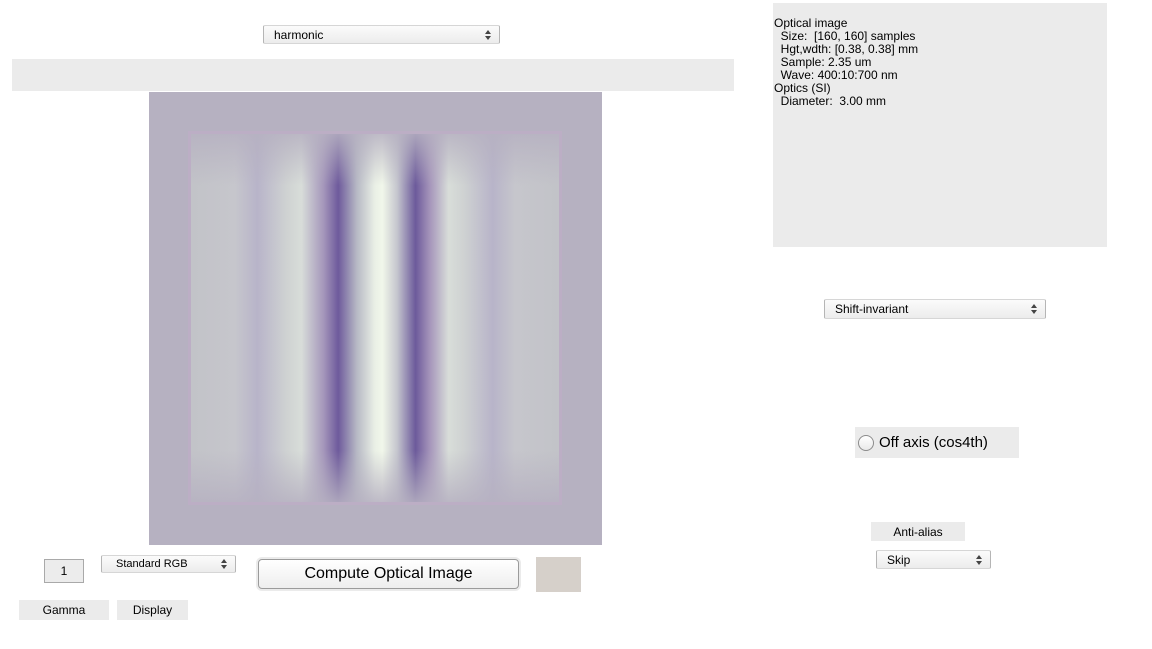 The image size is (1152, 649). Describe the element at coordinates (373, 75) in the screenshot. I see `status-banner` at that location.